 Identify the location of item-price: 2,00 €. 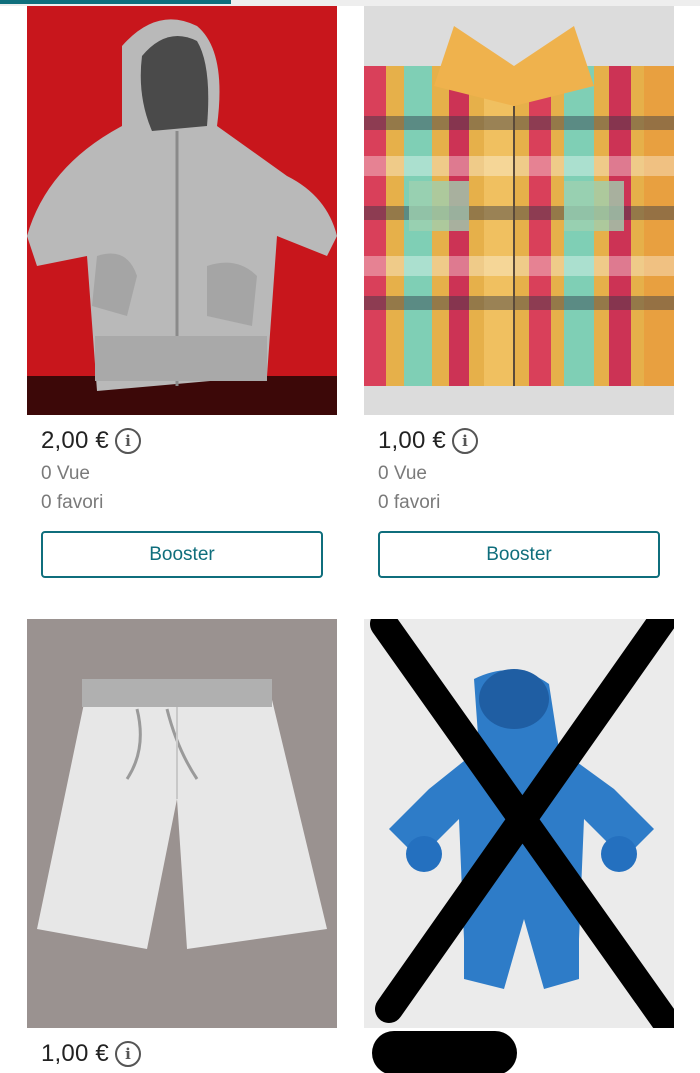
(75, 440).